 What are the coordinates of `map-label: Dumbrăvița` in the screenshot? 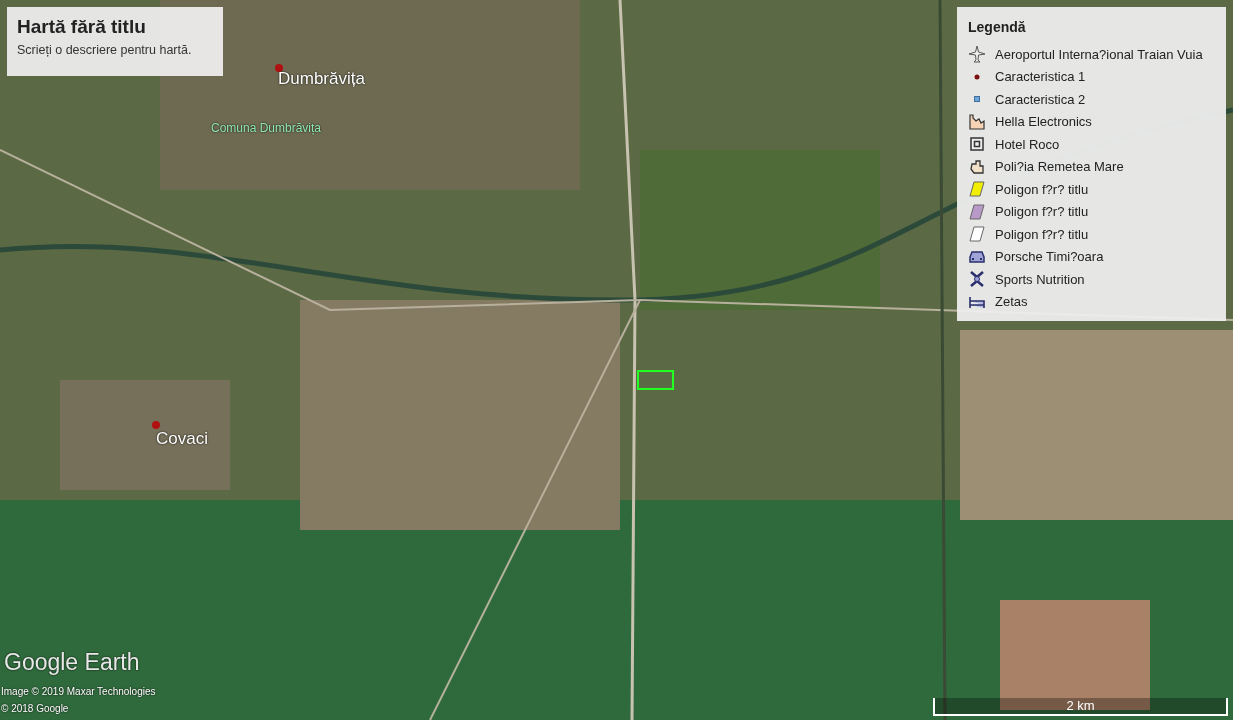 It's located at (321, 79).